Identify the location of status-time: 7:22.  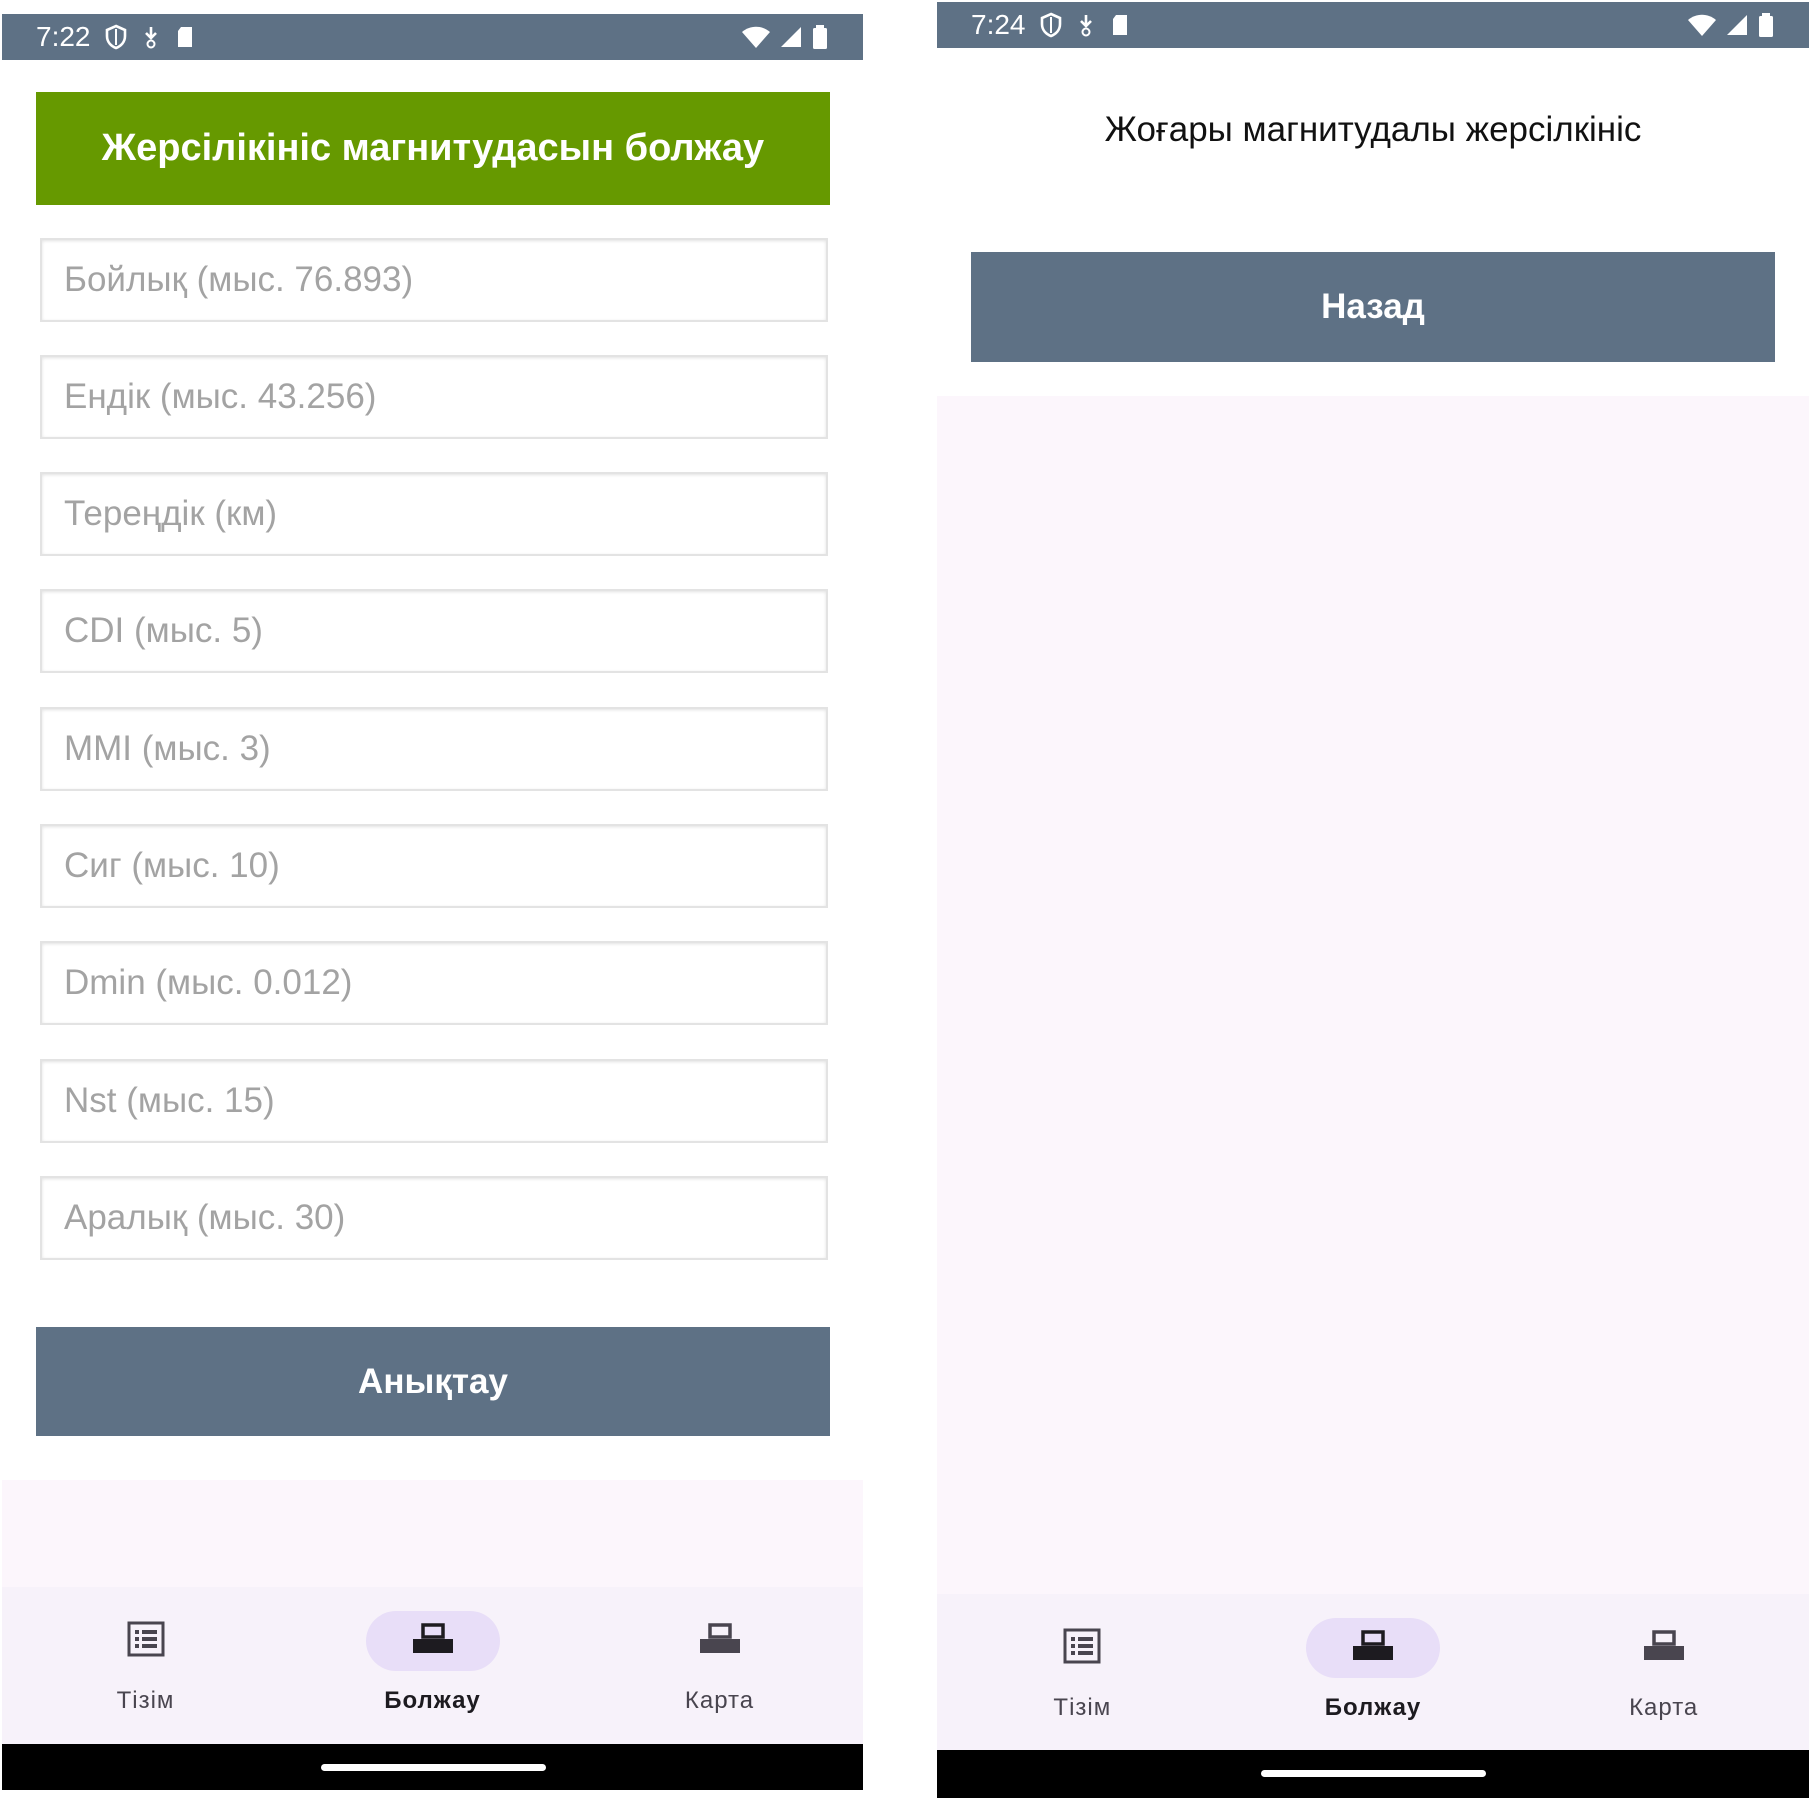
(63, 36).